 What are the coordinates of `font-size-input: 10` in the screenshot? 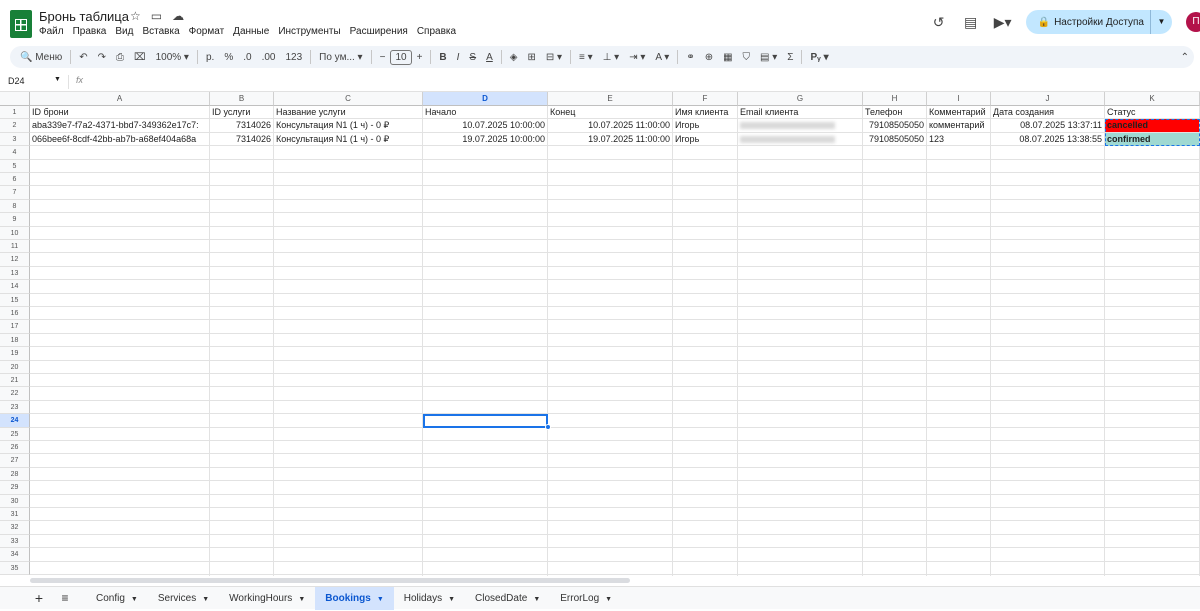 It's located at (401, 57).